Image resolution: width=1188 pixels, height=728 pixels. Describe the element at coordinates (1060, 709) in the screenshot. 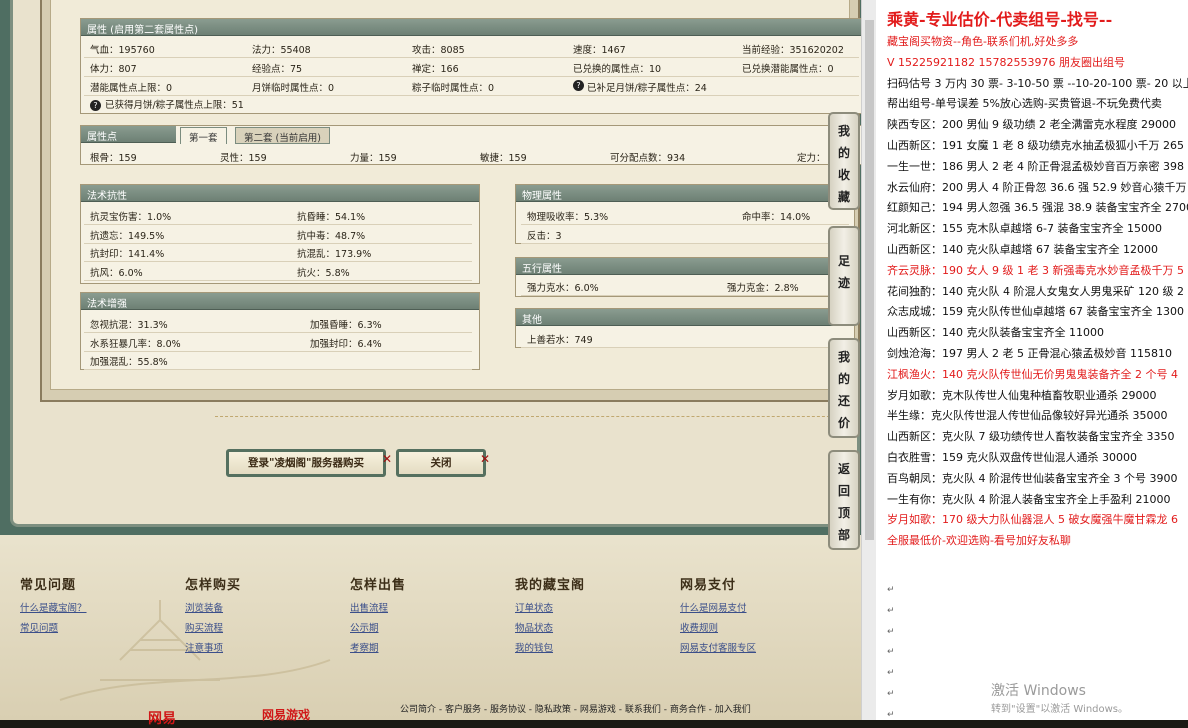

I see `activate-windows-hint: 转到"设置"以激活 Windows。` at that location.